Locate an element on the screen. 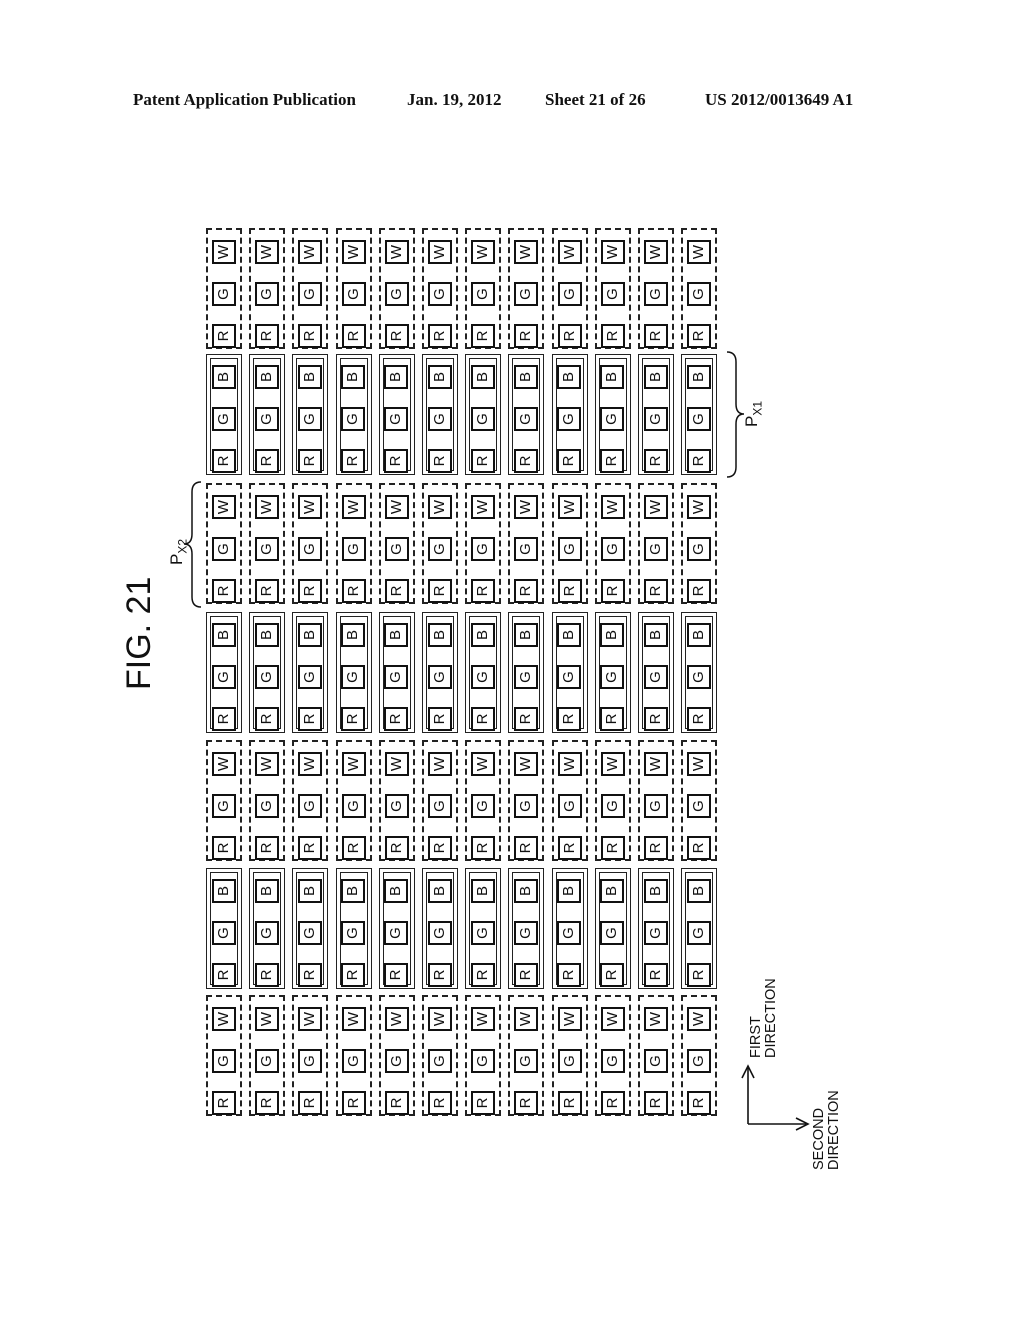  second-direction-line-2: DIRECTION is located at coordinates (834, 1130).